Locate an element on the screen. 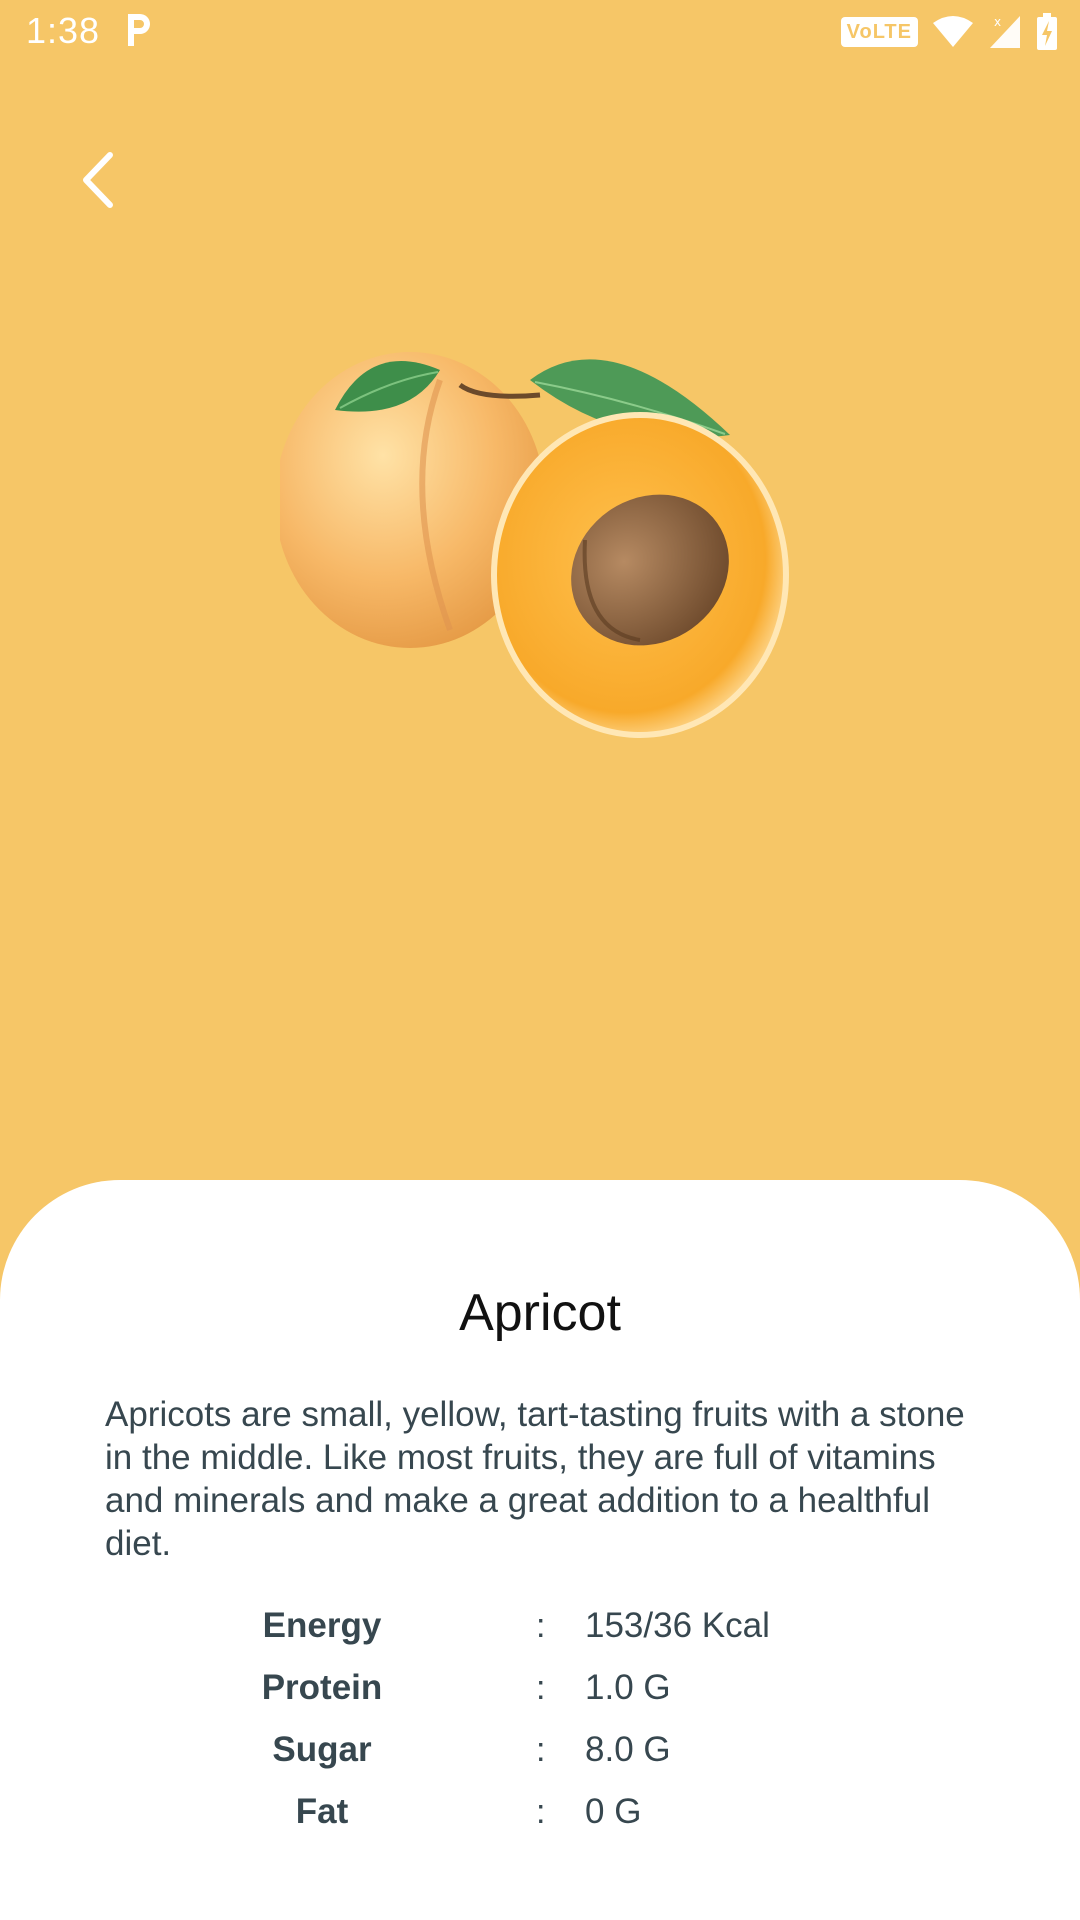 The width and height of the screenshot is (1080, 1920). wifi-icon is located at coordinates (953, 31).